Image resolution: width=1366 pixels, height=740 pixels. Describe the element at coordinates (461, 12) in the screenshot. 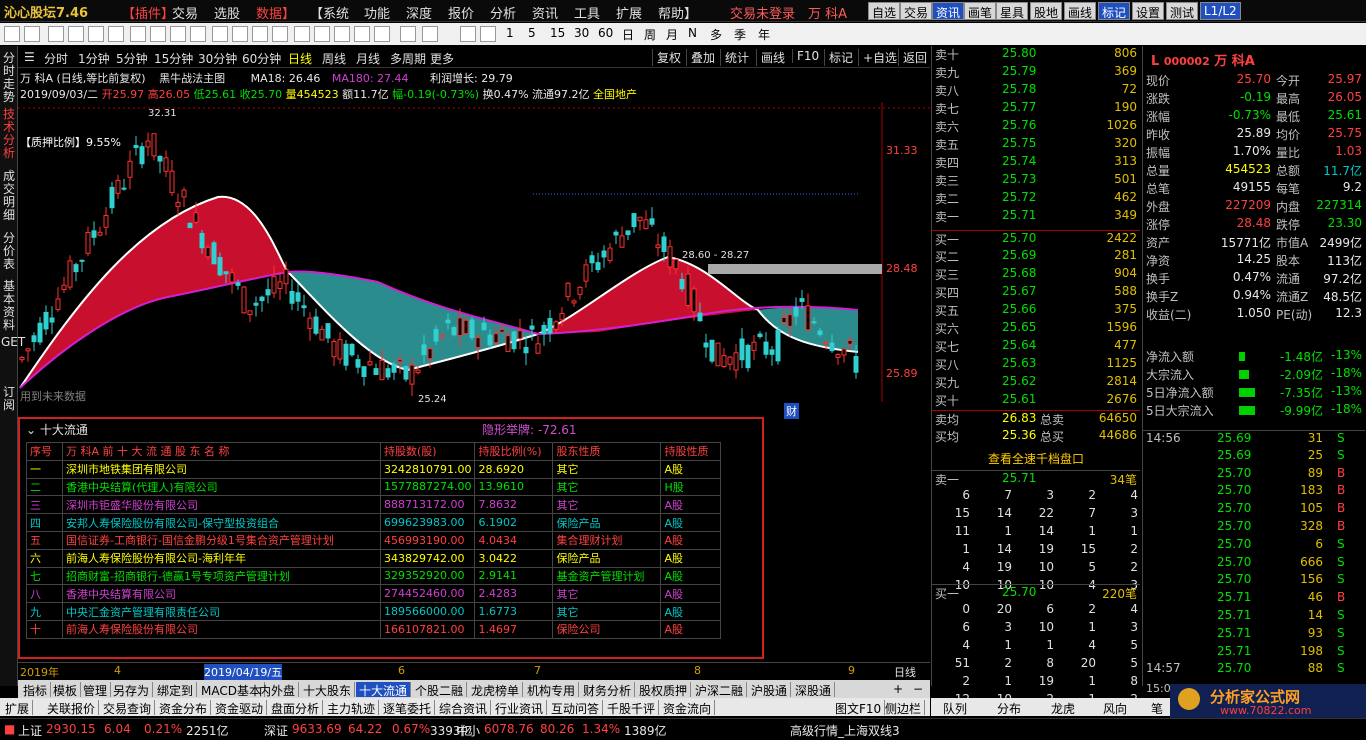

I see `menu-quote: 报价` at that location.